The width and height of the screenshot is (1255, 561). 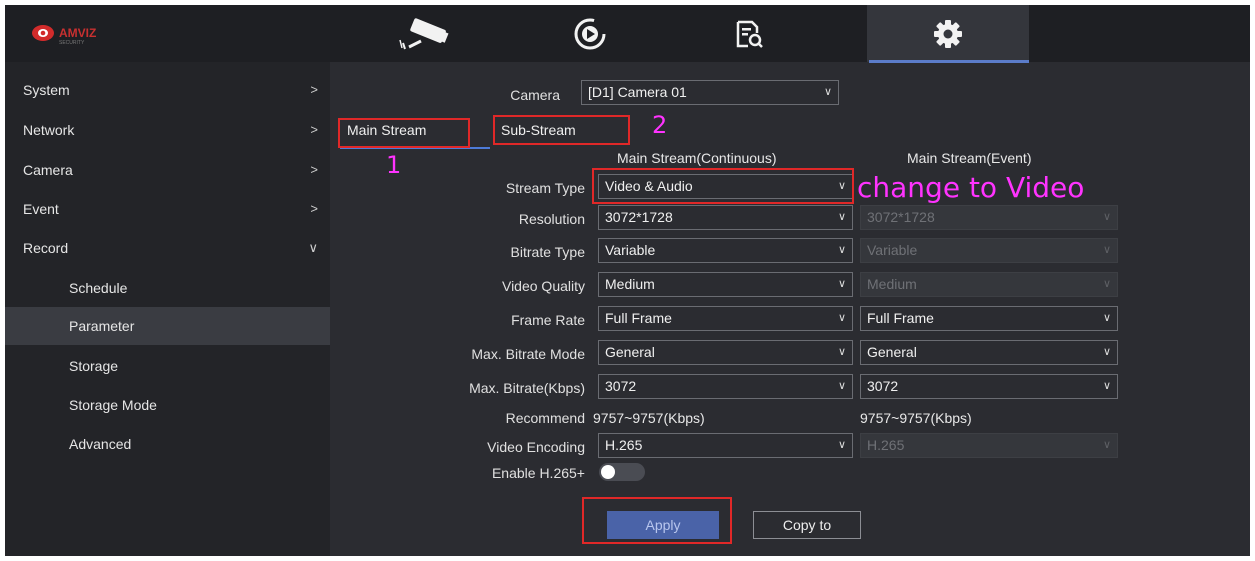 What do you see at coordinates (971, 187) in the screenshot?
I see `annotation-change-to-video: change to Video` at bounding box center [971, 187].